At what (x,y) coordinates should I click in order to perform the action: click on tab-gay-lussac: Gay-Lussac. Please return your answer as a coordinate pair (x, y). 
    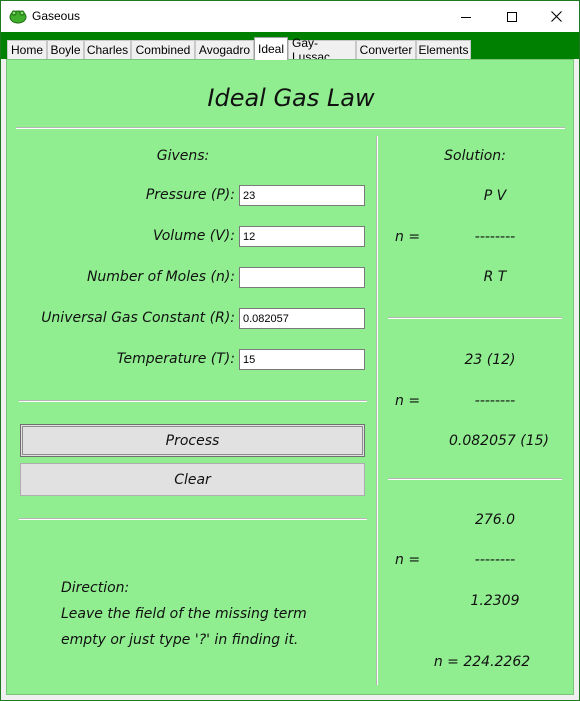
    Looking at the image, I should click on (322, 50).